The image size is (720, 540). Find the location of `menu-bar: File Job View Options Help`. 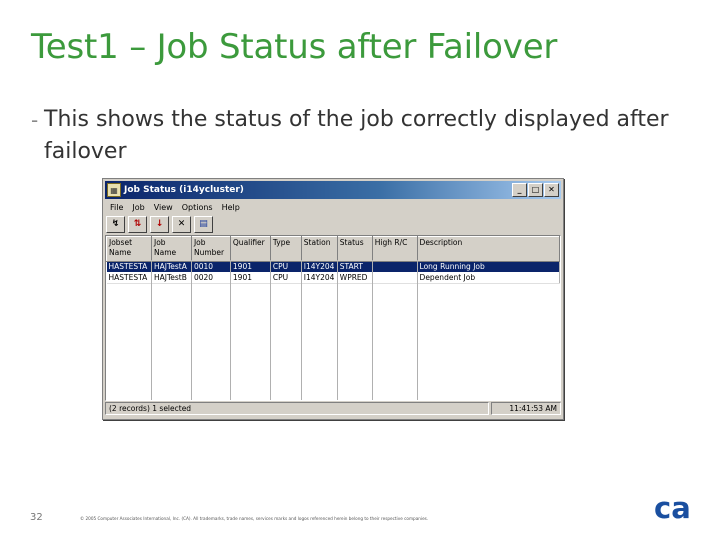

menu-bar: File Job View Options Help is located at coordinates (333, 207).